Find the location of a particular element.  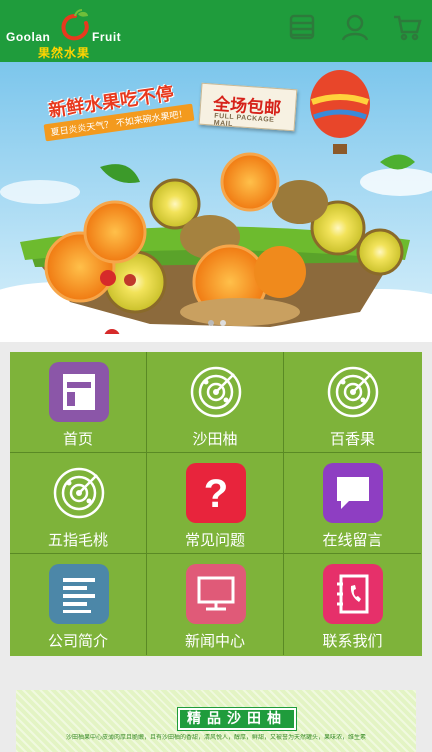

nav-label: 公司简介 is located at coordinates (77, 641).